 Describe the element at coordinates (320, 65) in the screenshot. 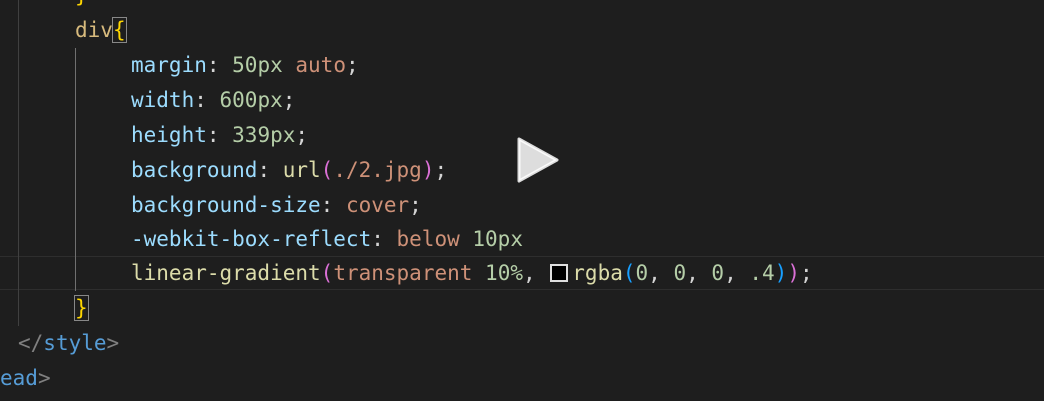

I see `keyword-value: auto` at that location.